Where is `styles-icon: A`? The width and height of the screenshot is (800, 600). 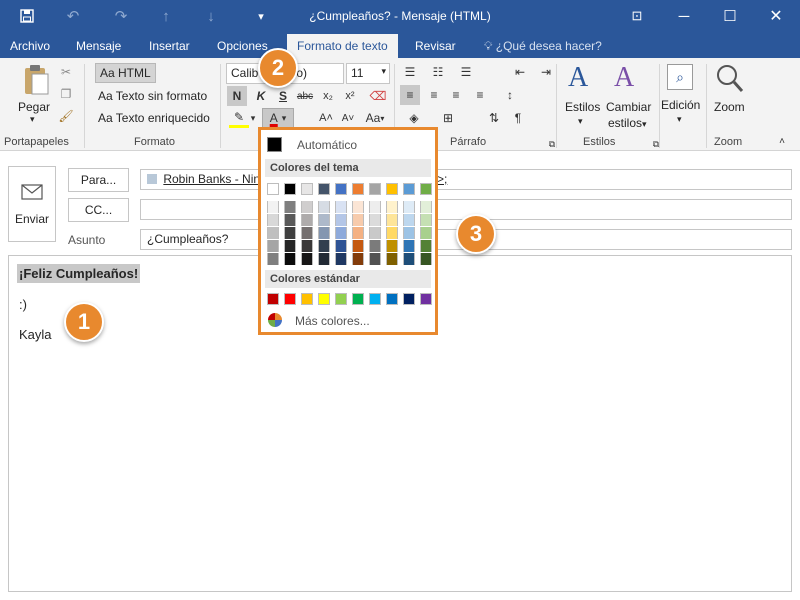 styles-icon: A is located at coordinates (578, 78).